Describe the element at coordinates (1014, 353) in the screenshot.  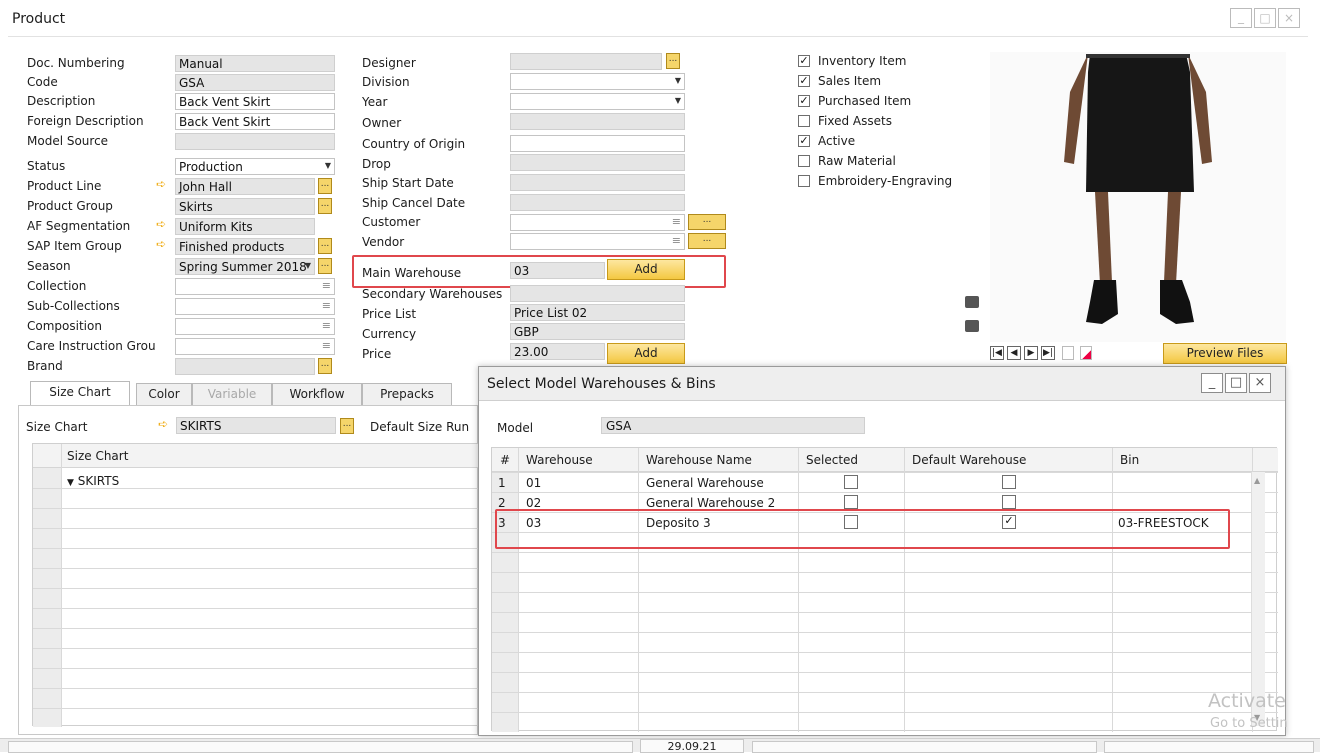
I see `prev-image-icon: ◀` at that location.